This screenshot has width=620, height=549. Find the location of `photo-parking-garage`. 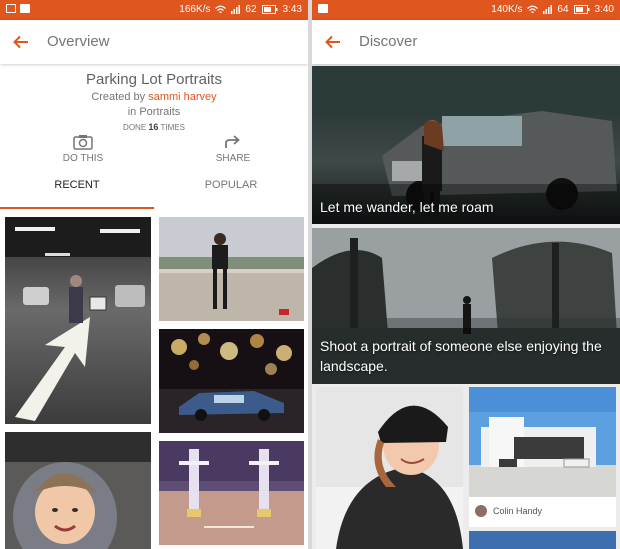

photo-parking-garage is located at coordinates (78, 320).